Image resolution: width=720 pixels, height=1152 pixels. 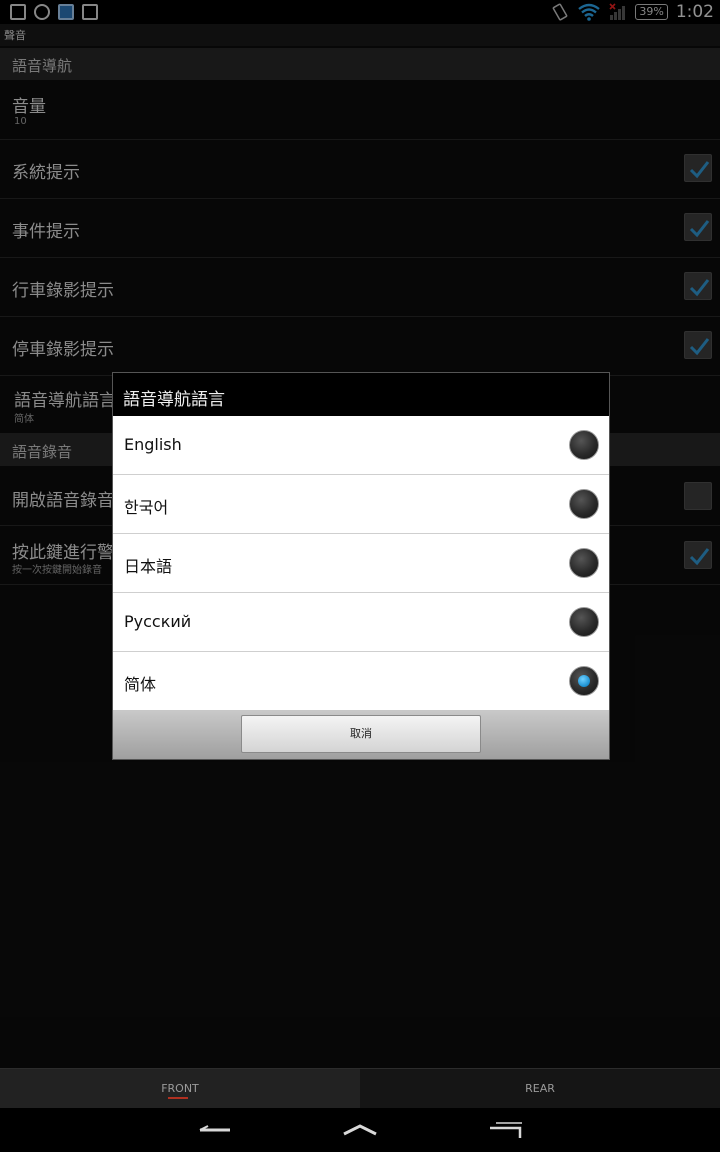 I want to click on dialog-title: 語音導航語言, so click(x=174, y=400).